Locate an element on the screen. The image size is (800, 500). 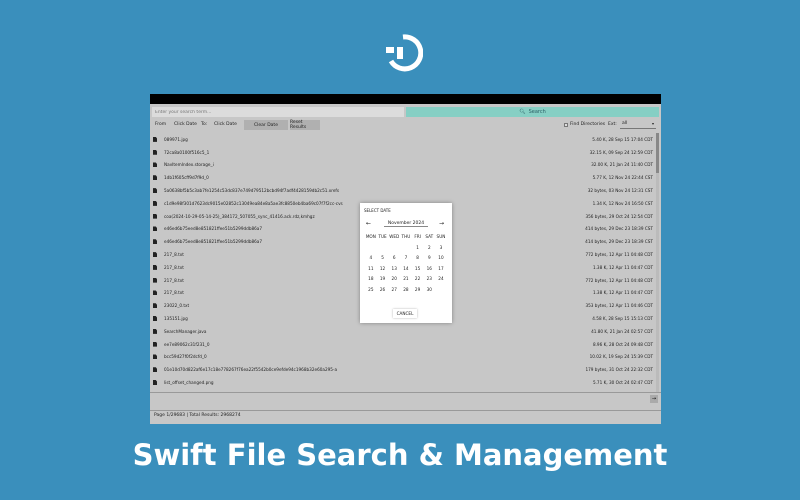
ext-select: all ▾ is located at coordinates (638, 125).